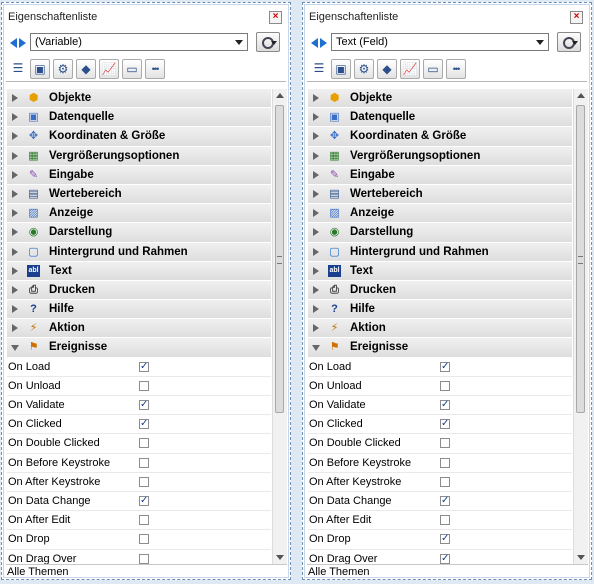  What do you see at coordinates (440, 42) in the screenshot?
I see `object-combo: Text (Feld)` at bounding box center [440, 42].